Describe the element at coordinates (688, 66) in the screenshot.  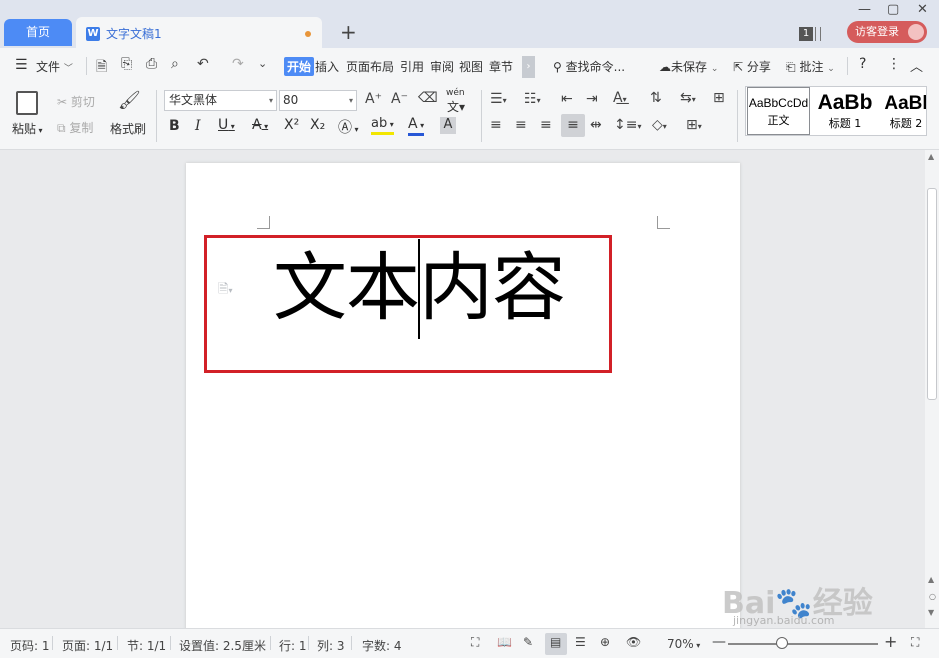
I see `cloud-save-status: ☁未保存 ⌄` at that location.